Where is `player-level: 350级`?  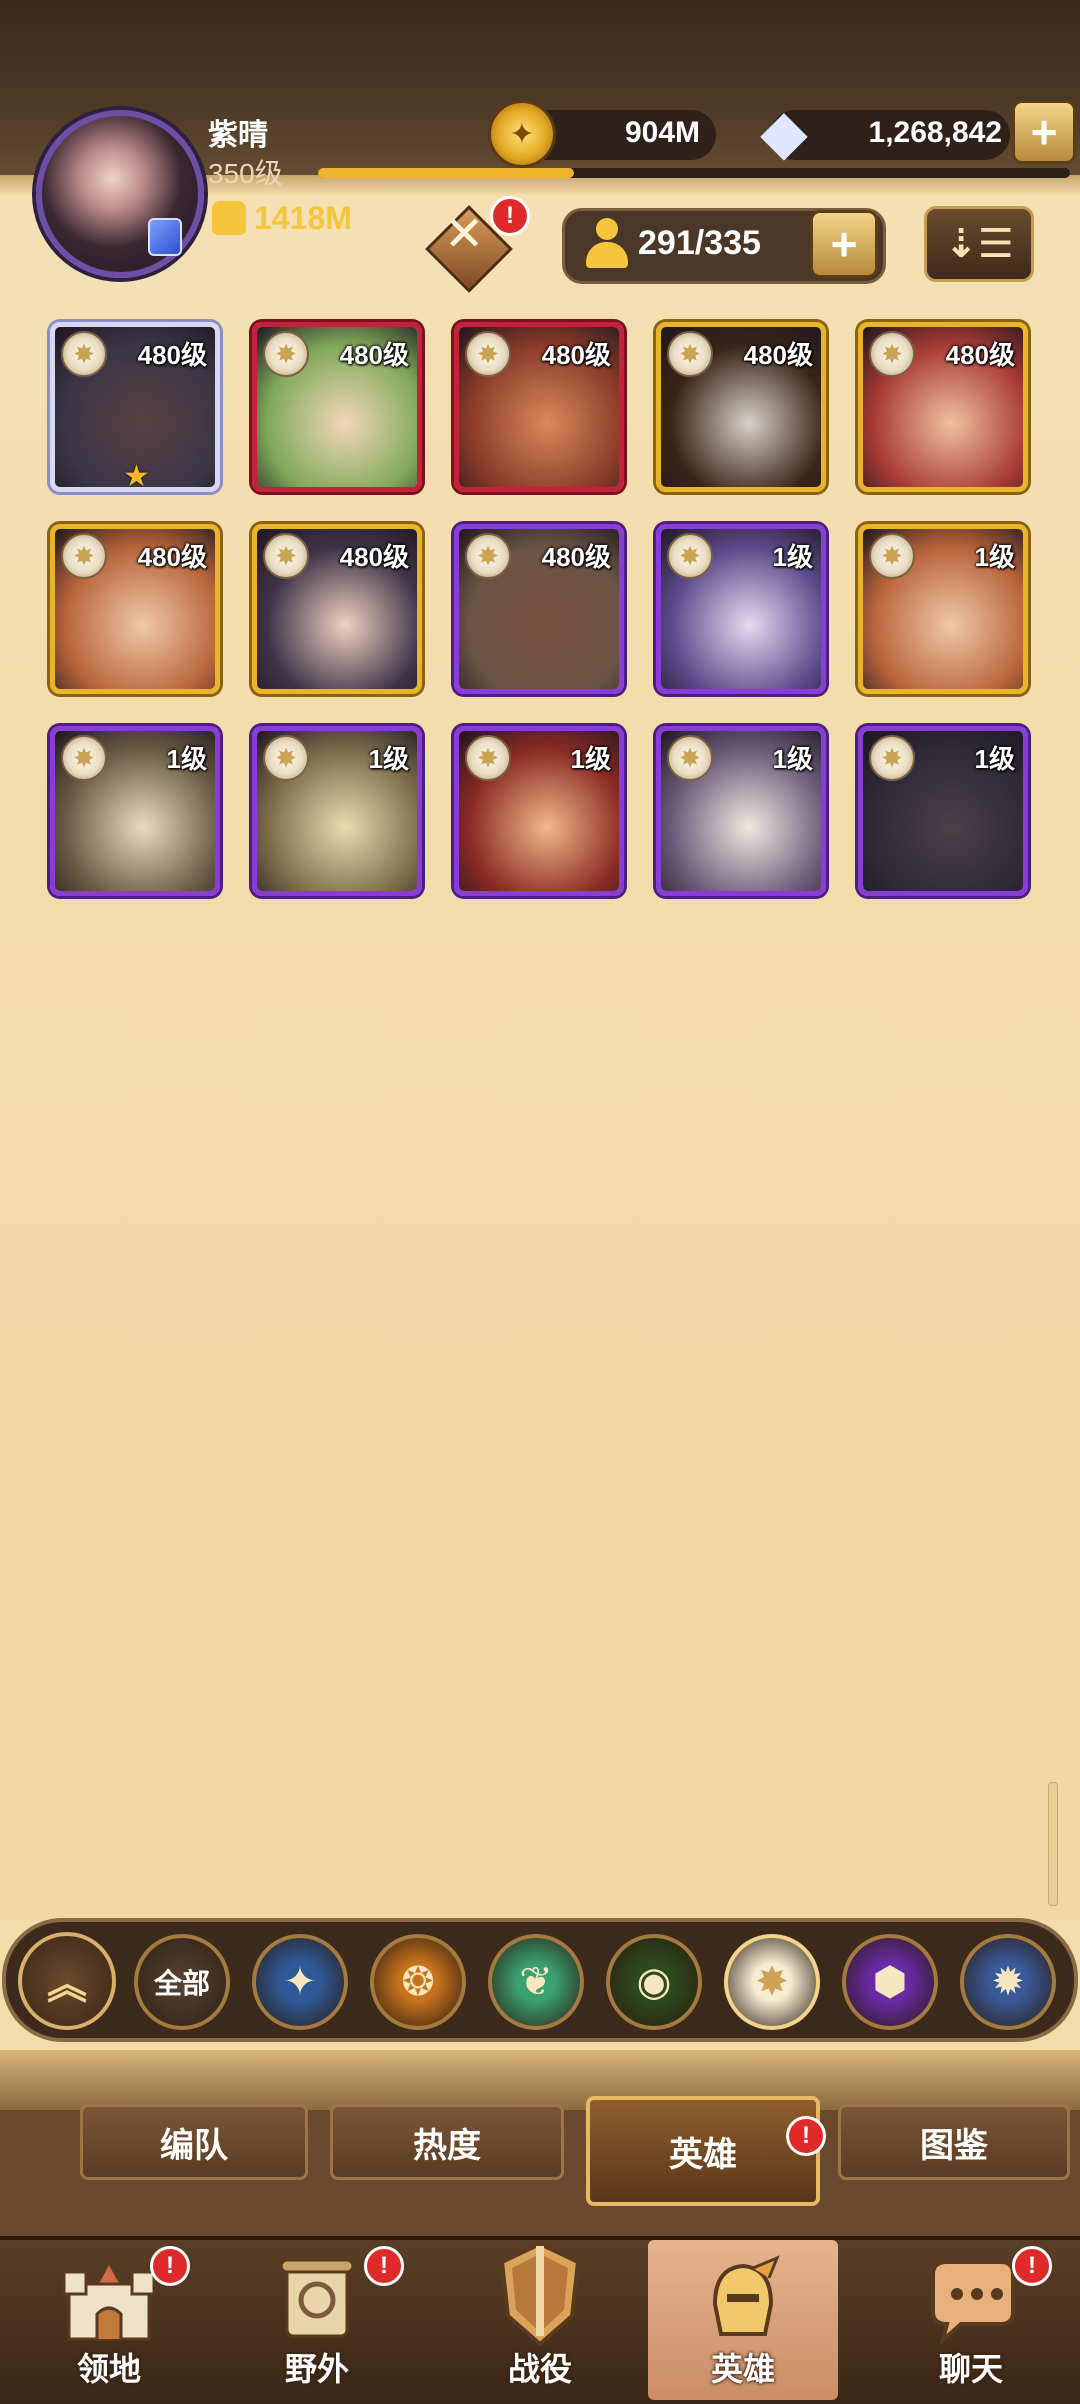 player-level: 350级 is located at coordinates (245, 173).